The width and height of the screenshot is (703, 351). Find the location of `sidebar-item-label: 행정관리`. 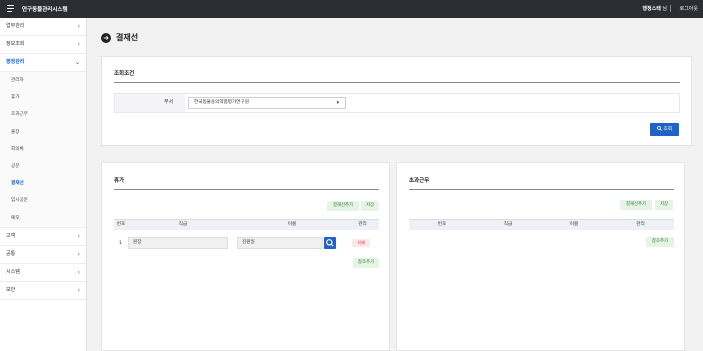

sidebar-item-label: 행정관리 is located at coordinates (15, 62).